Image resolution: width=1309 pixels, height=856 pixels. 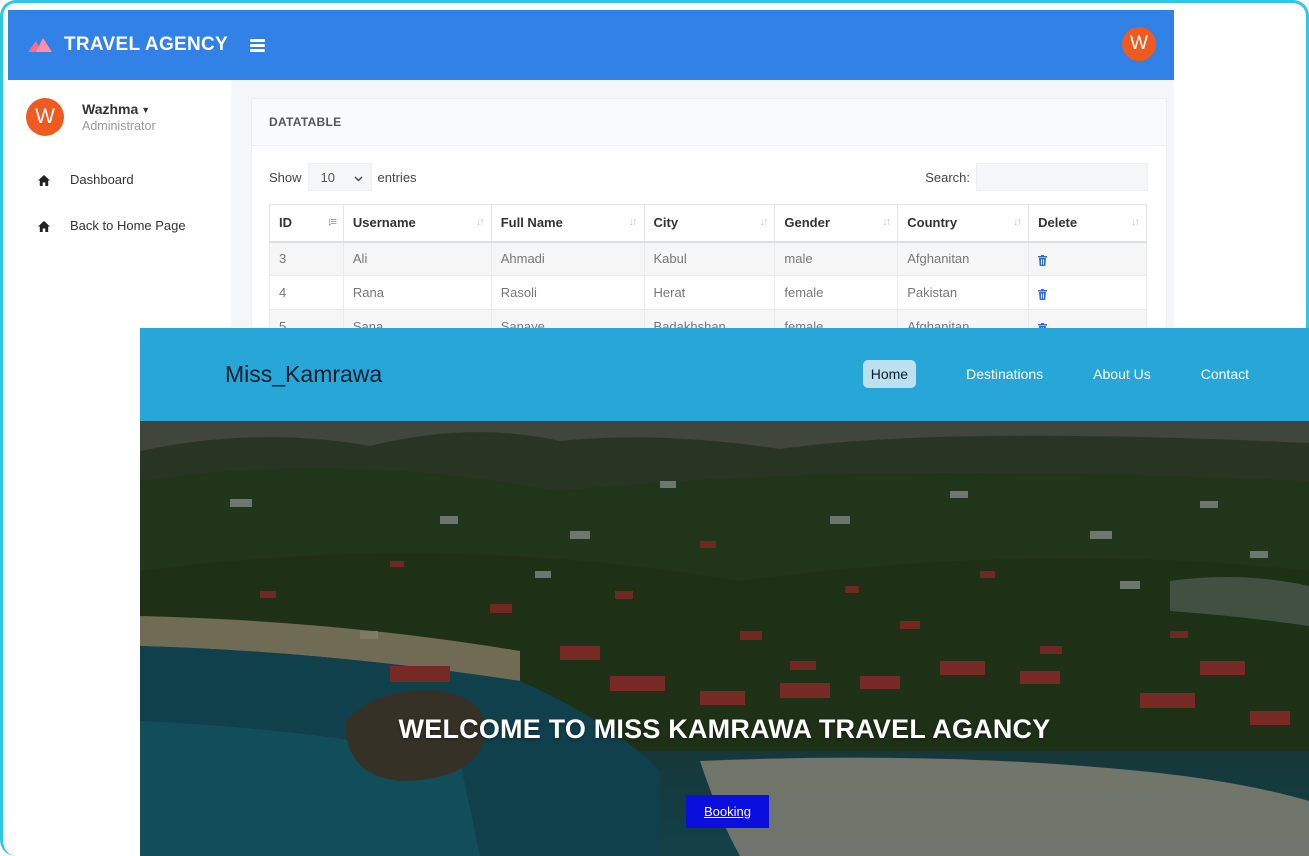 I want to click on table-row: 4 Rana Rasoli Herat female Pakistan, so click(x=708, y=292).